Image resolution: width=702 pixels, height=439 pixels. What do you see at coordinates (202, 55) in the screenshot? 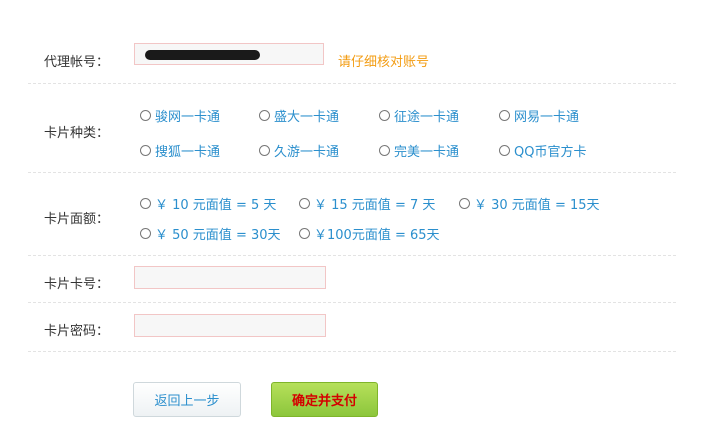
I see `account-value-redacted` at bounding box center [202, 55].